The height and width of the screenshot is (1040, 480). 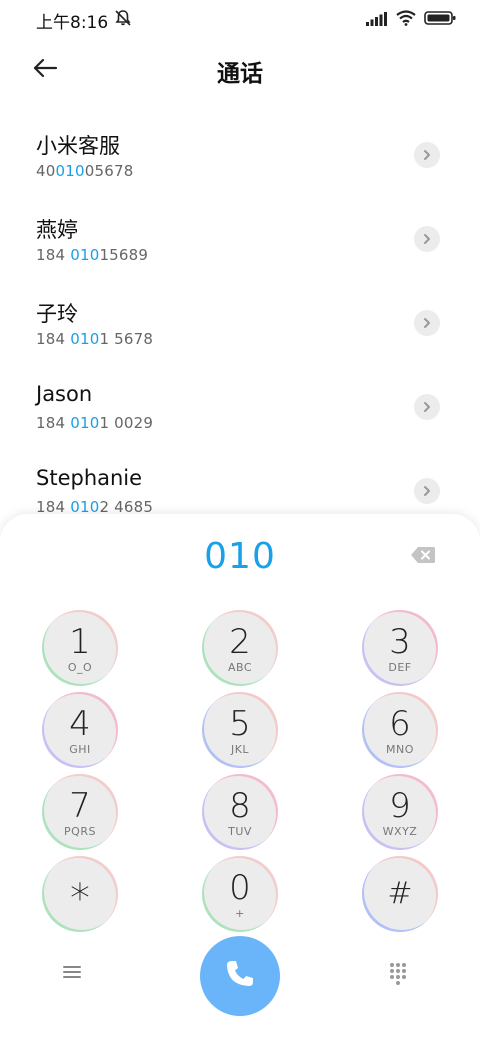 I want to click on backspace-icon, so click(x=423, y=557).